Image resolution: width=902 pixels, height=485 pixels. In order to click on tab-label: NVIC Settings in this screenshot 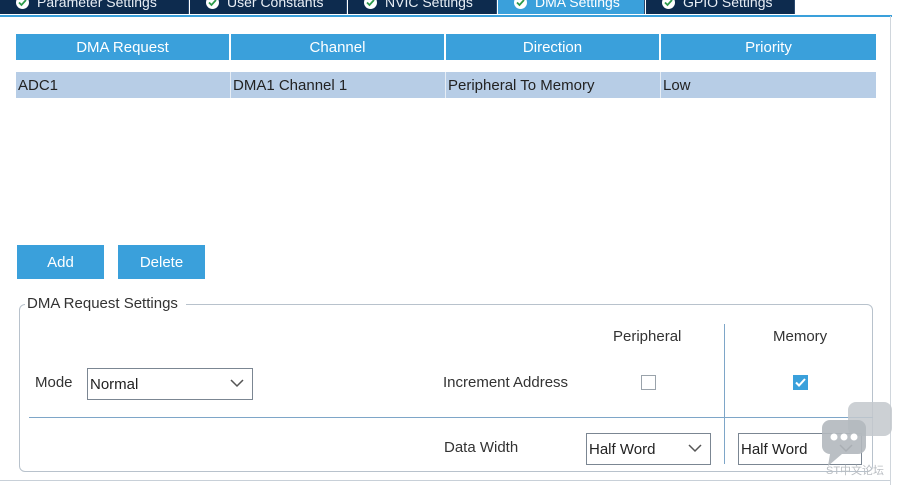, I will do `click(429, 5)`.